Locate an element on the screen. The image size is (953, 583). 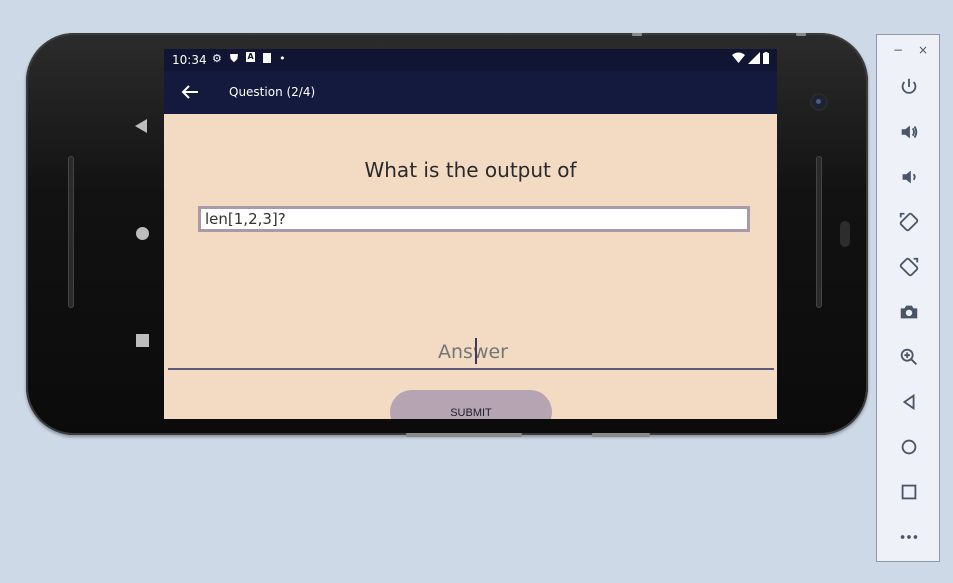
back-icon is located at coordinates (909, 402).